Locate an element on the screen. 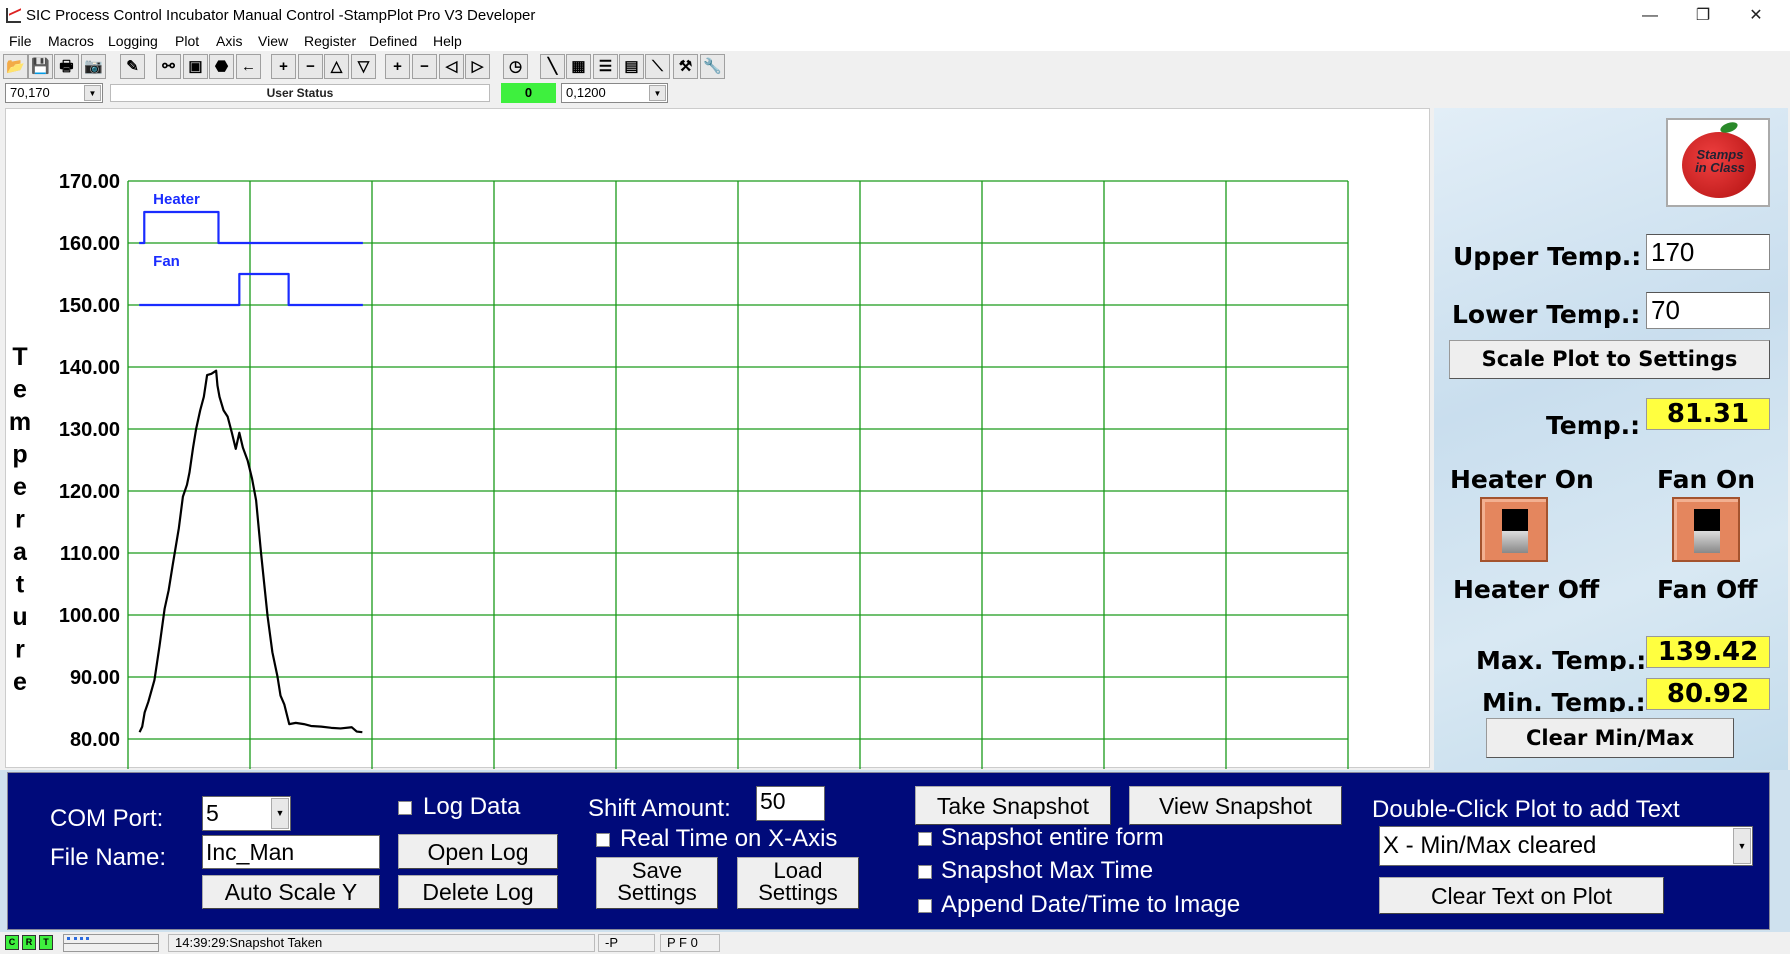 Image resolution: width=1790 pixels, height=954 pixels. wand-button: ✎ is located at coordinates (132, 66).